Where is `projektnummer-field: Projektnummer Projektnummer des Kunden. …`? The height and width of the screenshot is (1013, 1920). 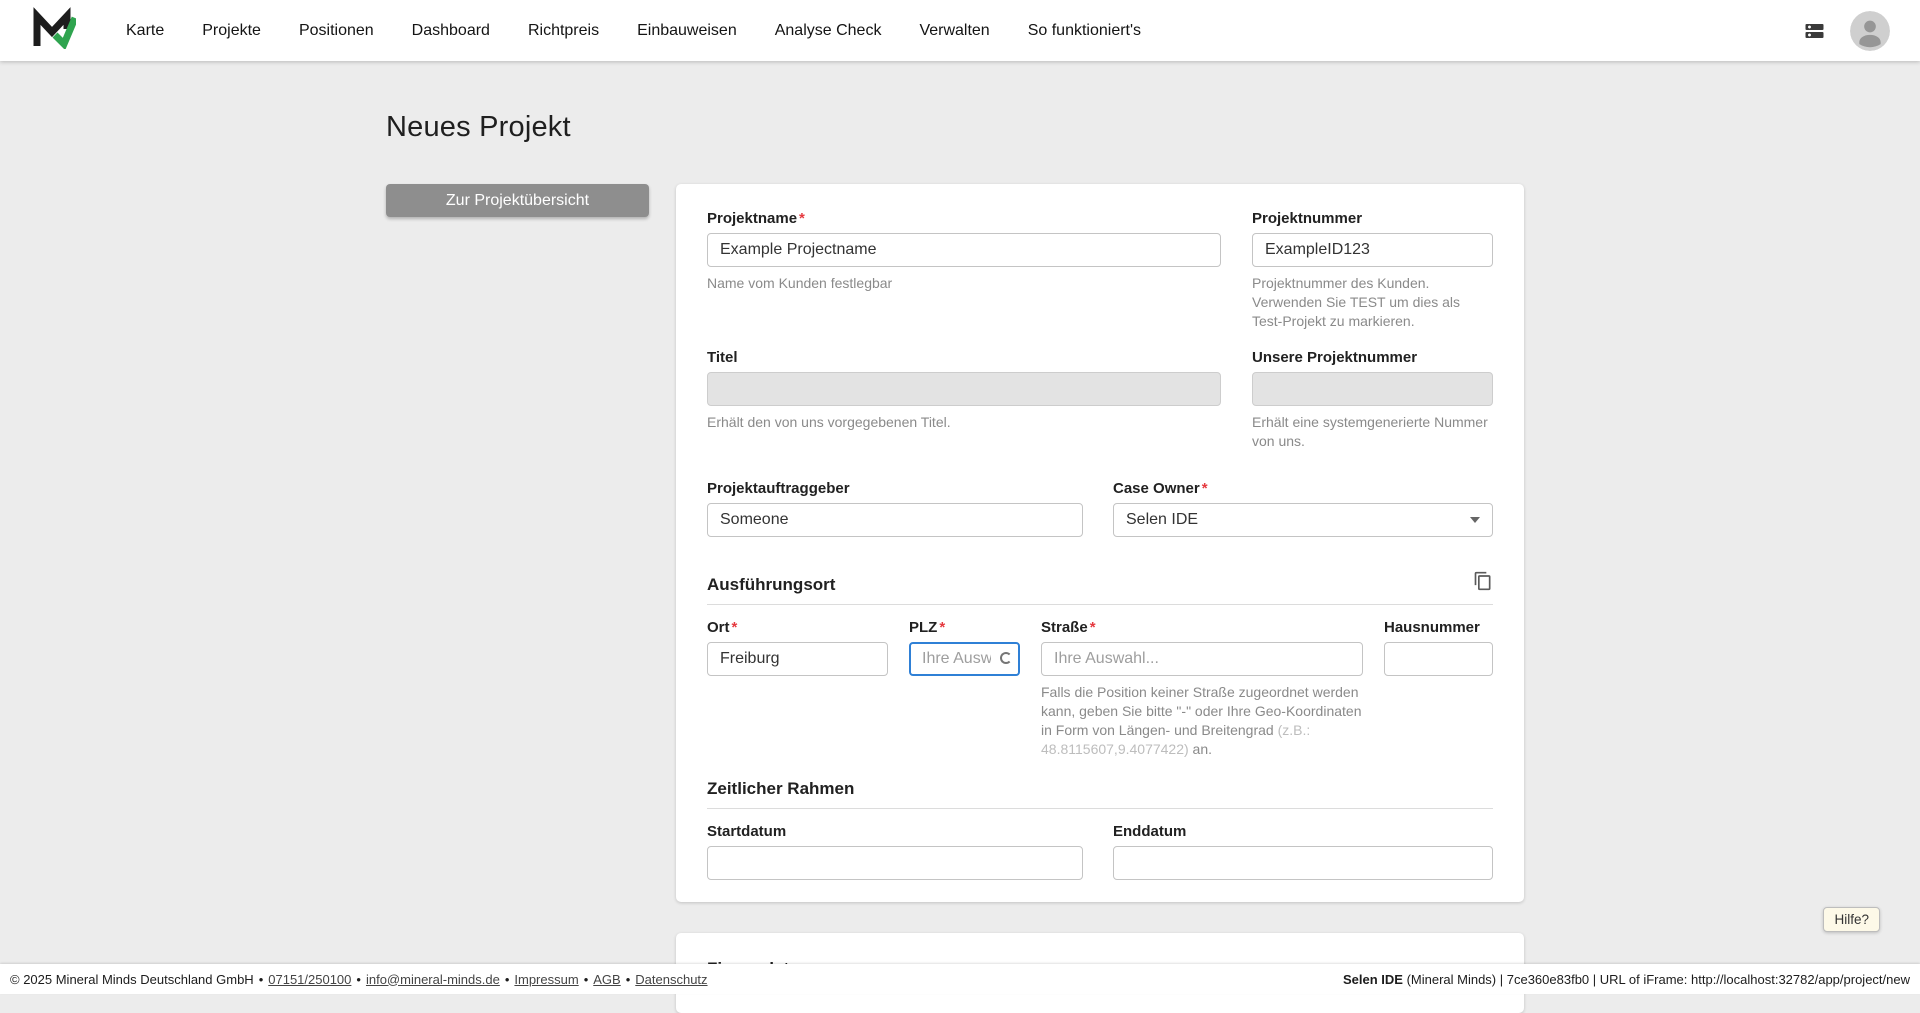
projektnummer-field: Projektnummer Projektnummer des Kunden. … is located at coordinates (1372, 270).